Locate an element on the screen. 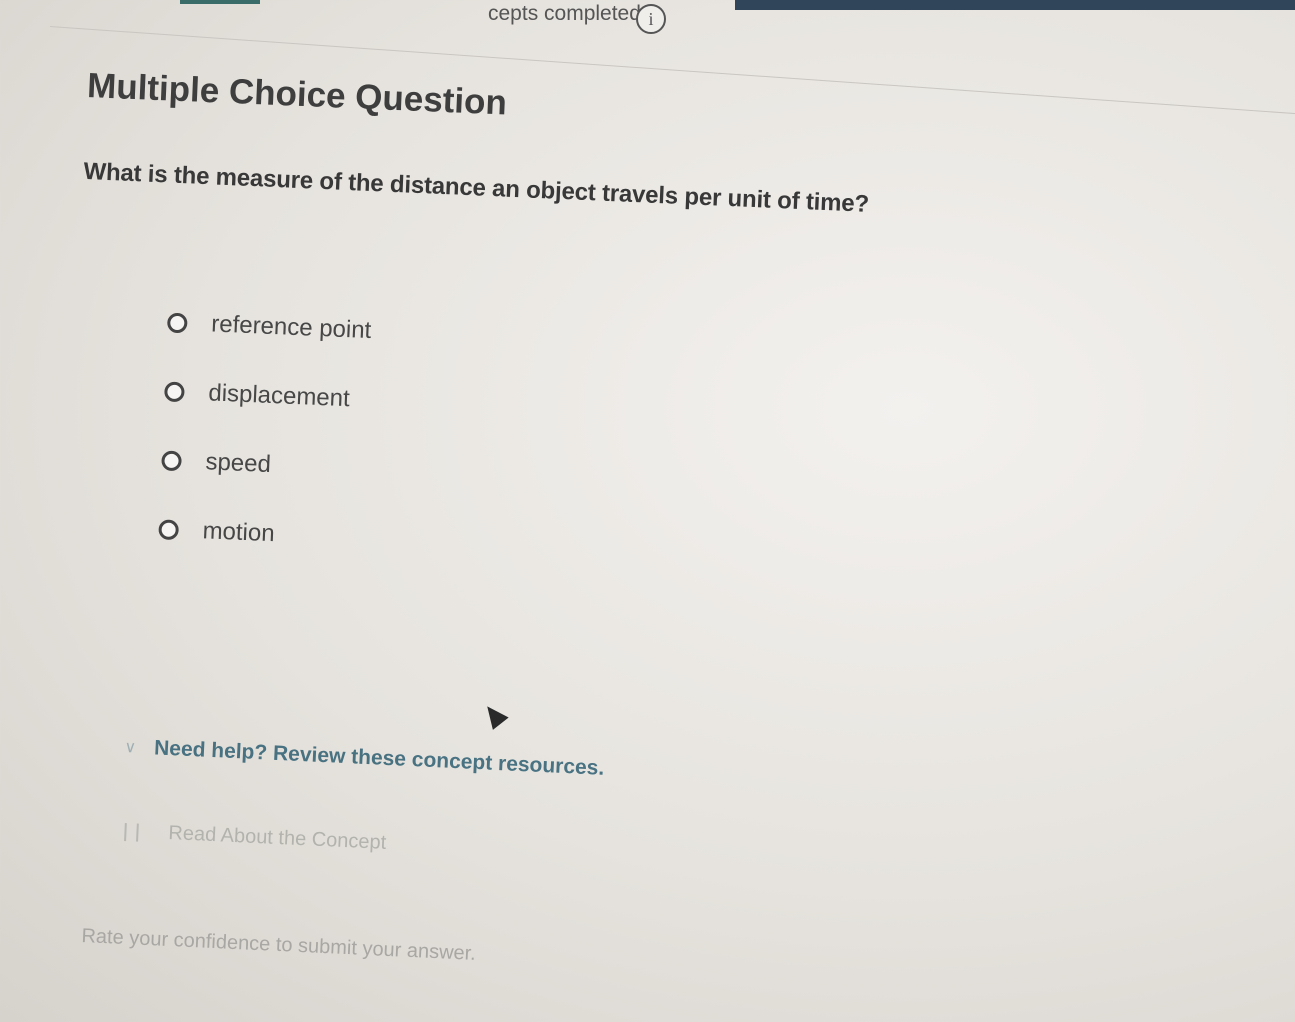 The height and width of the screenshot is (1022, 1295). answer-option-label: speed is located at coordinates (238, 463).